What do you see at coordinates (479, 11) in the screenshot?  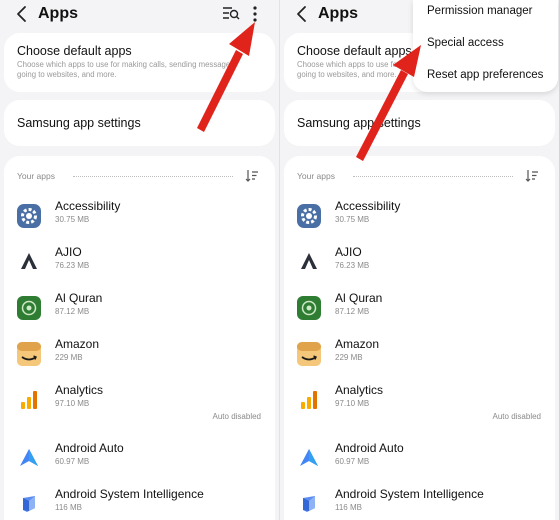 I see `menu-item-permission-manager: Permission manager` at bounding box center [479, 11].